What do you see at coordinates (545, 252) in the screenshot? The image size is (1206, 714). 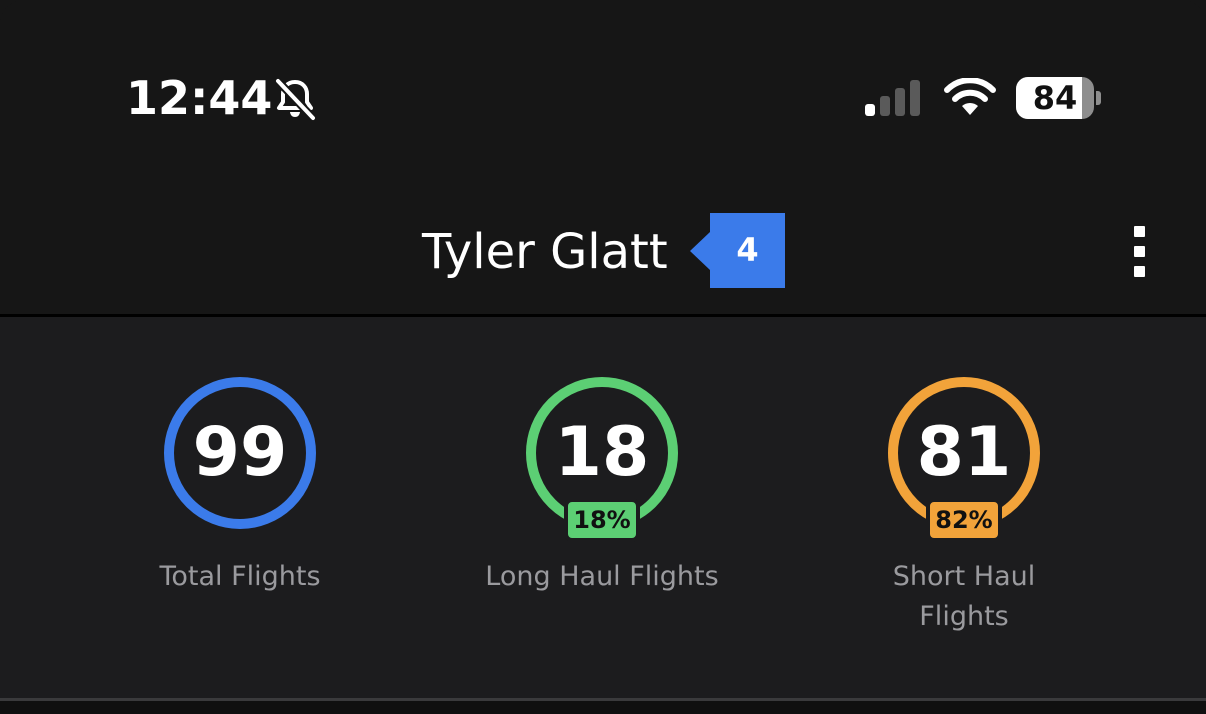 I see `profile-name: Tyler Glatt` at bounding box center [545, 252].